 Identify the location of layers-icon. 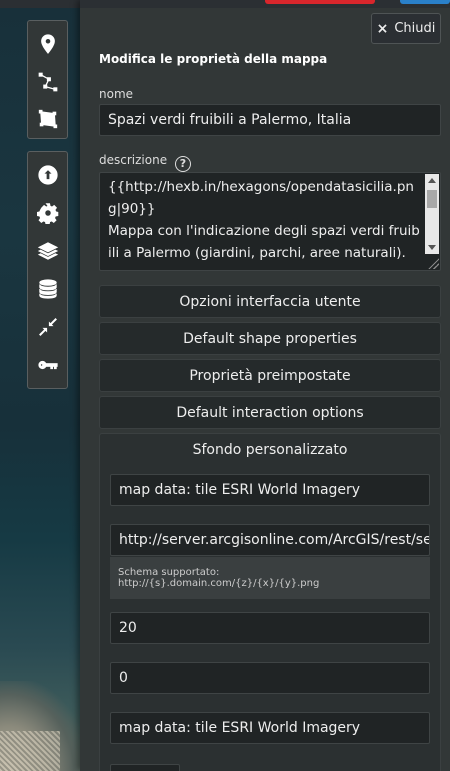
(47, 251).